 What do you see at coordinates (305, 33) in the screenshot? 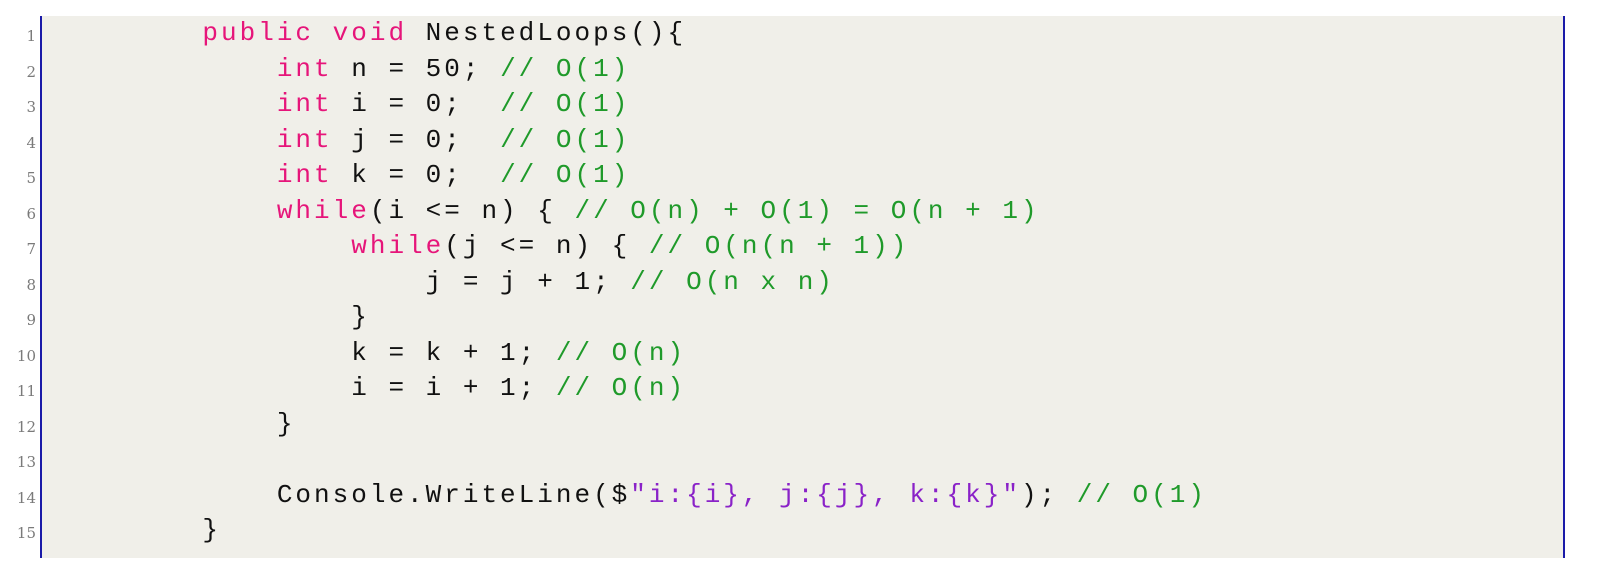
I see `keyword: public void` at bounding box center [305, 33].